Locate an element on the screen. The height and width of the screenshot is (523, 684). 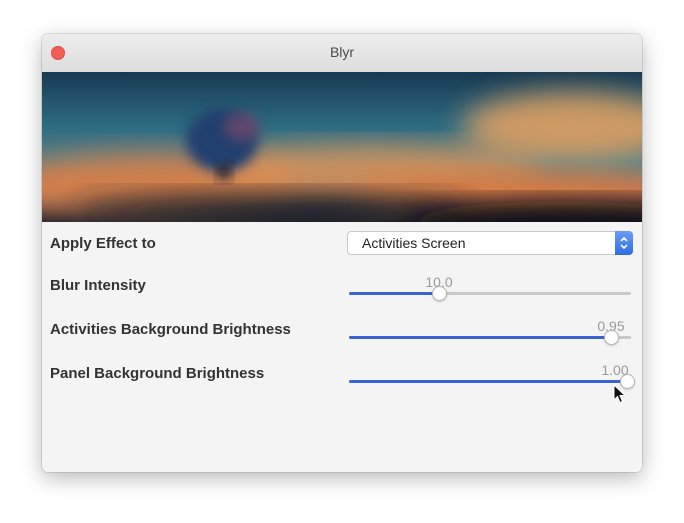
panel-brightness-slider: 1.00 is located at coordinates (492, 377).